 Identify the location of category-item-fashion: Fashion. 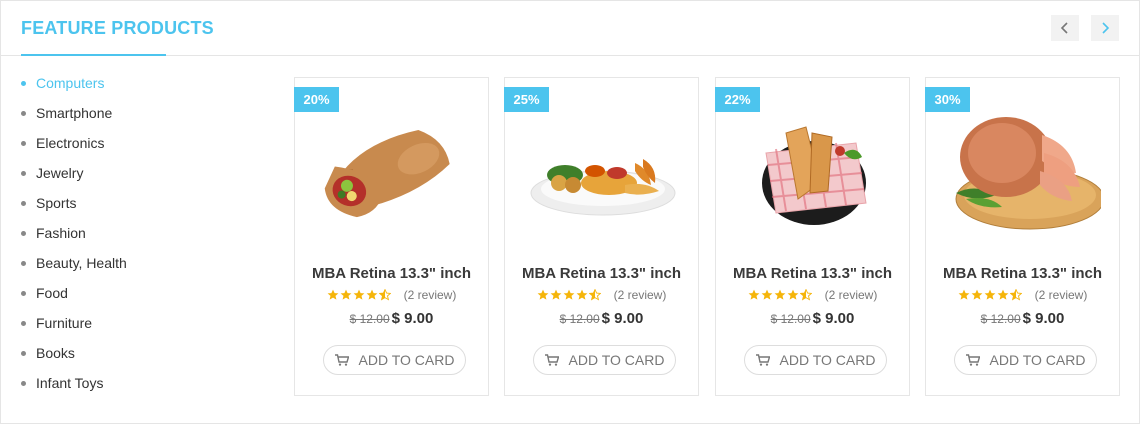
(74, 233).